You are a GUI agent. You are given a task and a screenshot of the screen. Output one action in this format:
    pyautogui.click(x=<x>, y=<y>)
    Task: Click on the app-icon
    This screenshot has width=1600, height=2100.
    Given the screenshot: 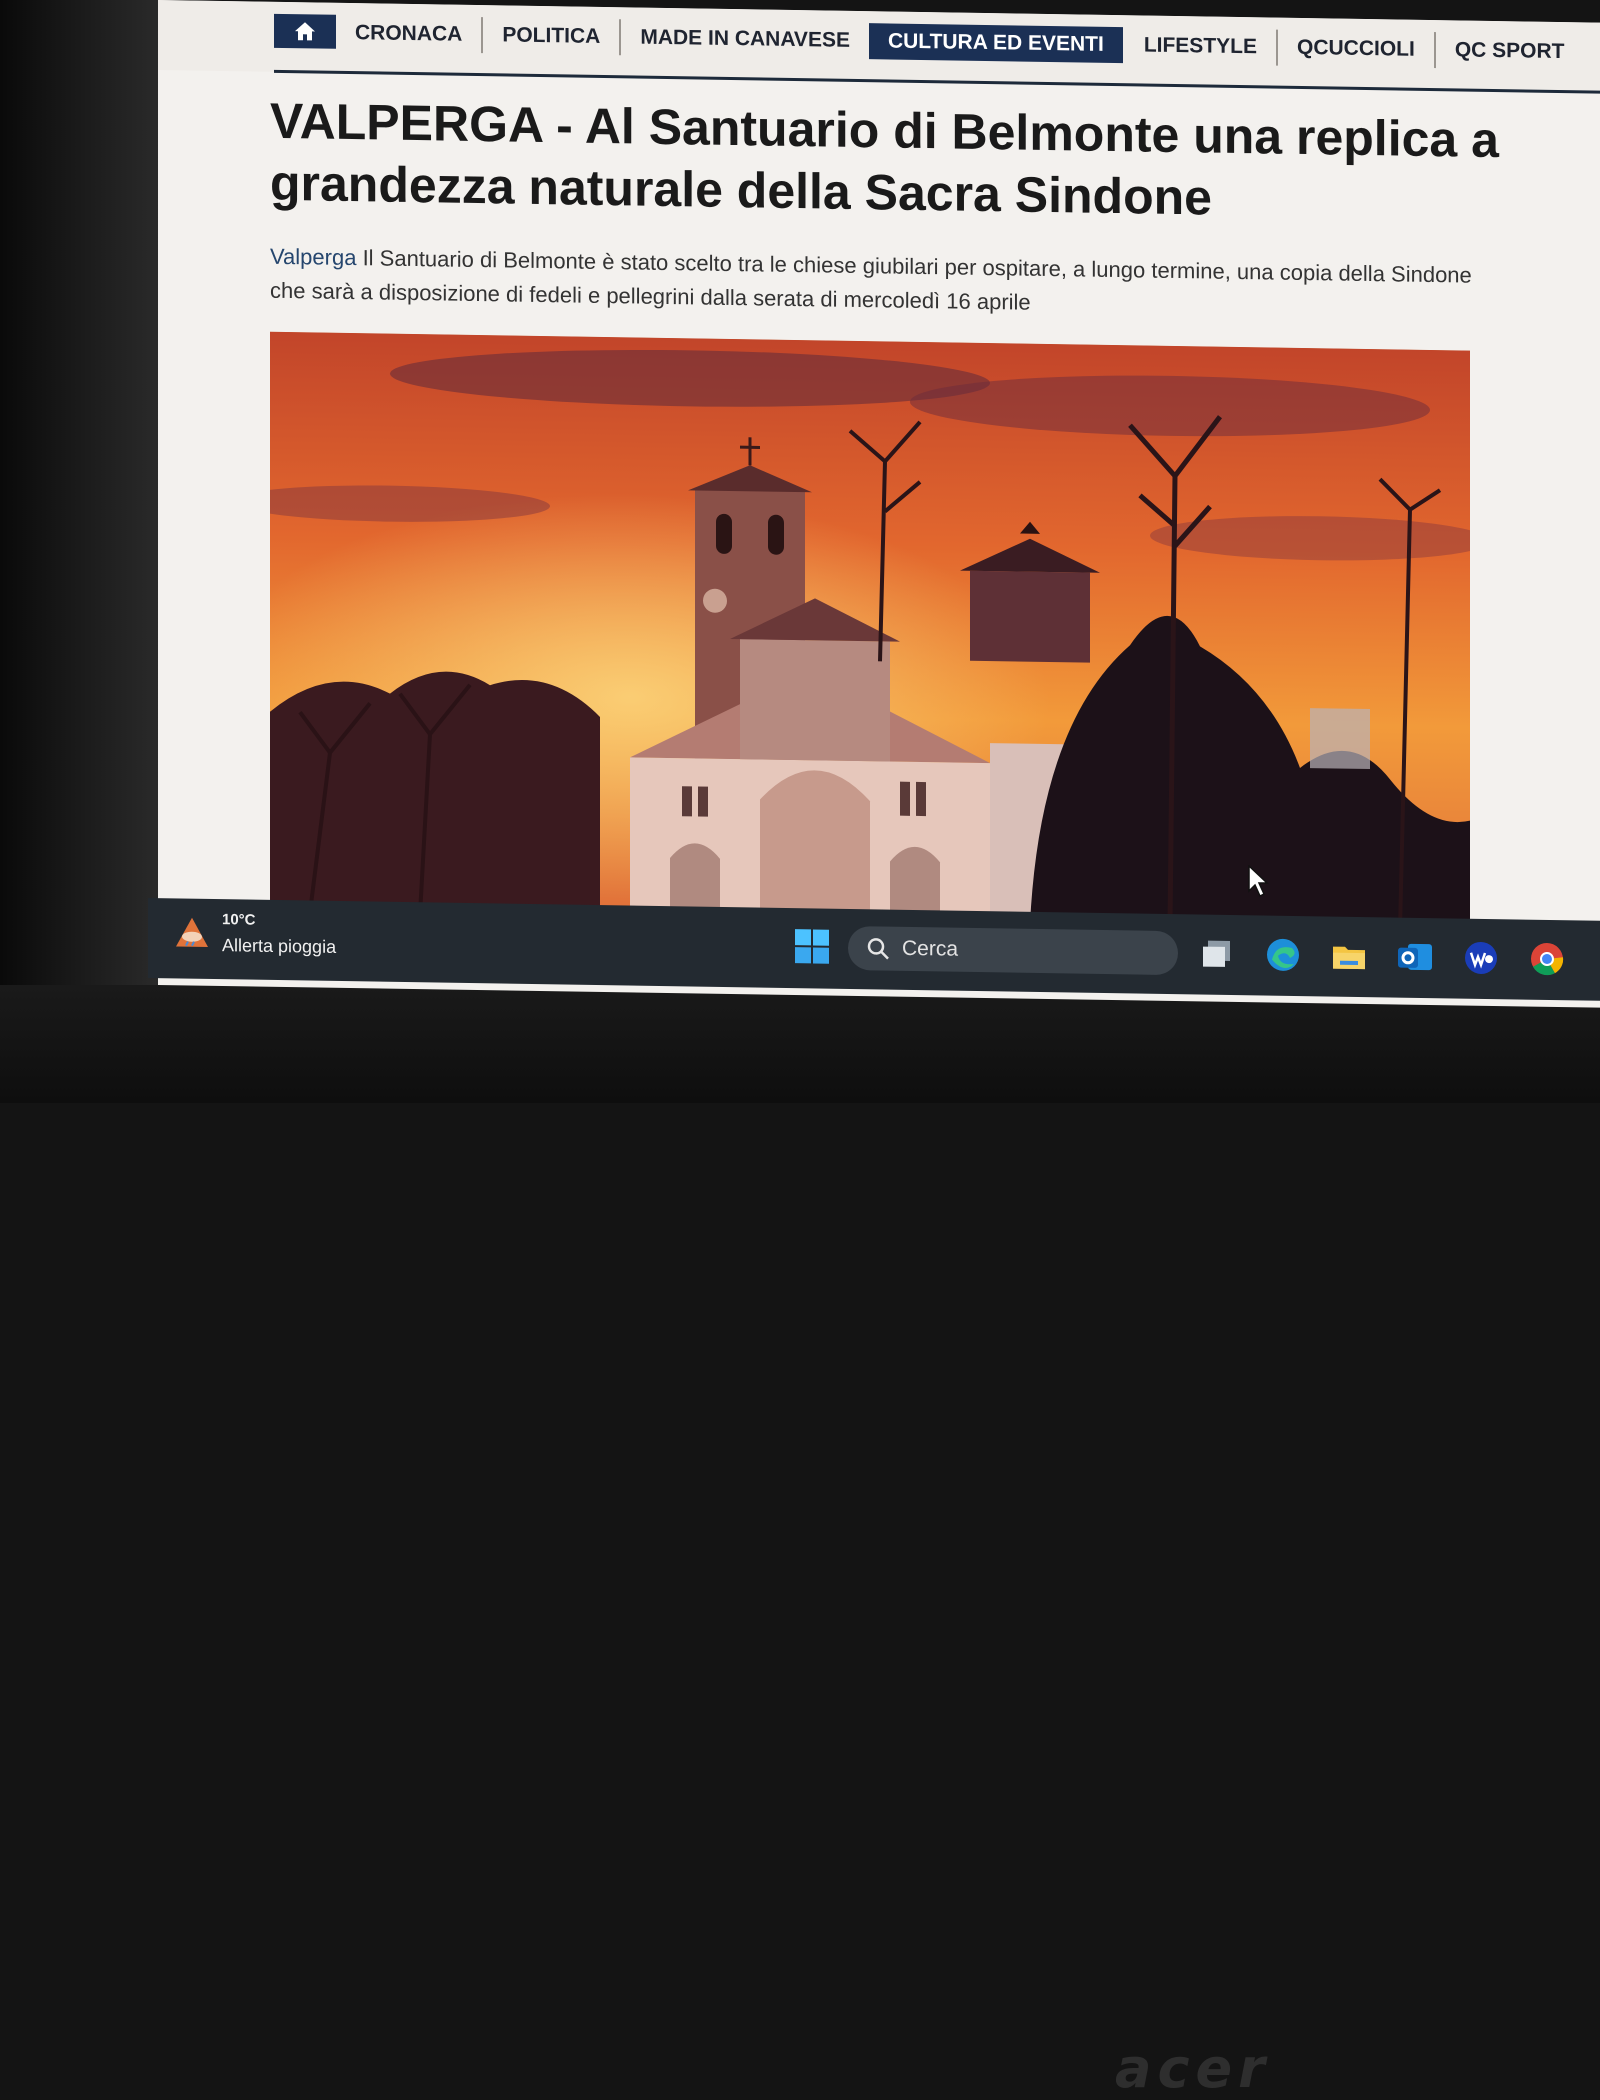 What is the action you would take?
    pyautogui.click(x=1481, y=958)
    